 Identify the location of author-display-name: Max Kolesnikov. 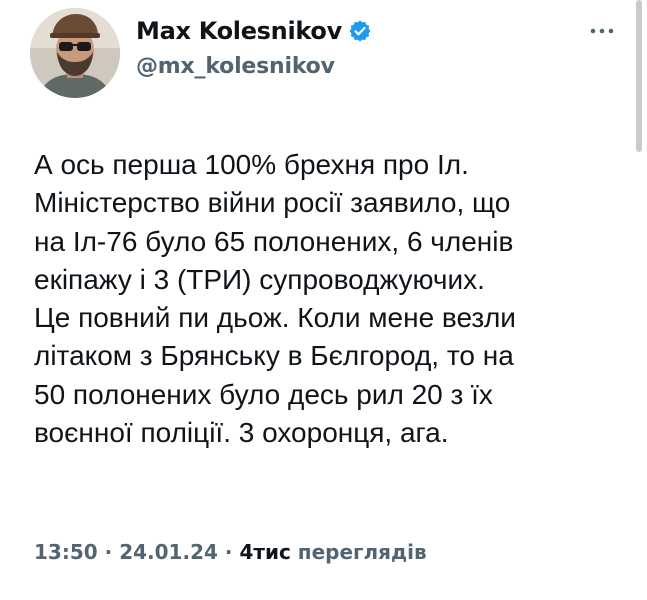
(239, 31).